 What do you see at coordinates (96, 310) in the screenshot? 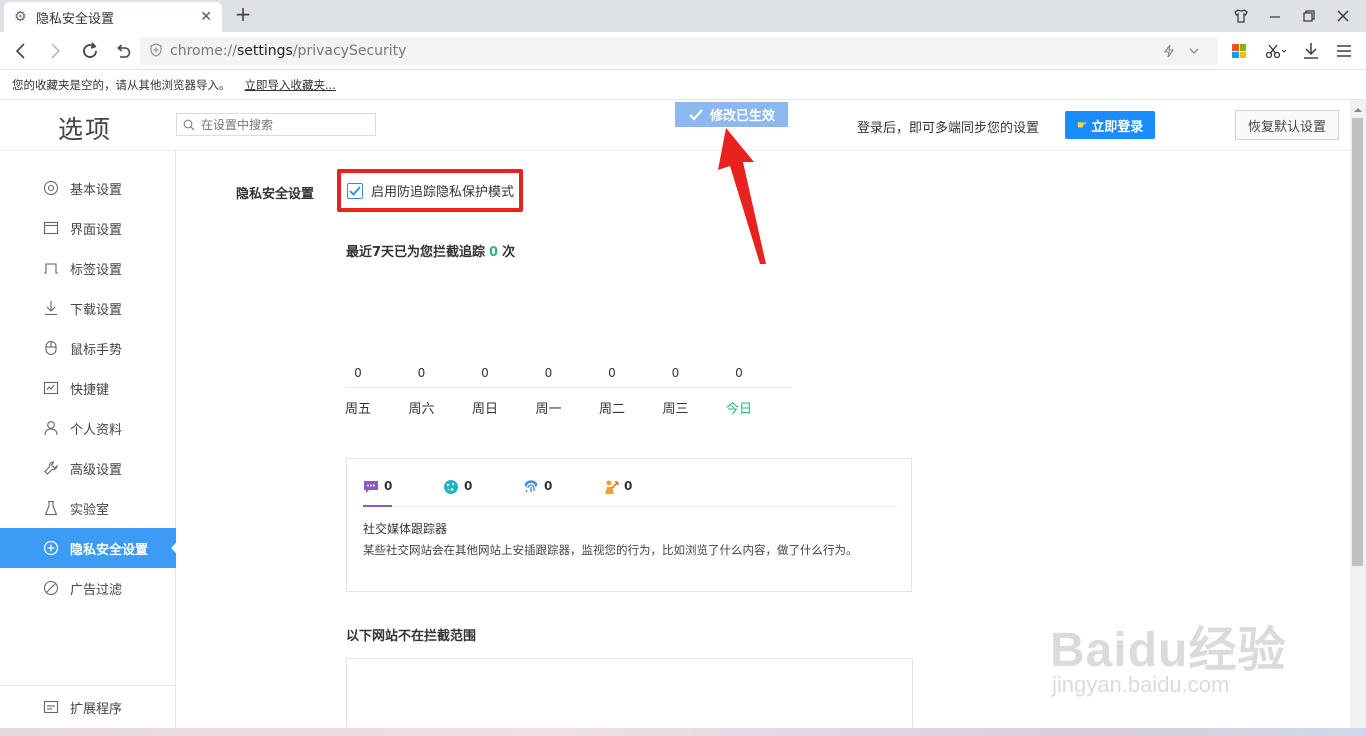
I see `sidebar-item-label: 下载设置` at bounding box center [96, 310].